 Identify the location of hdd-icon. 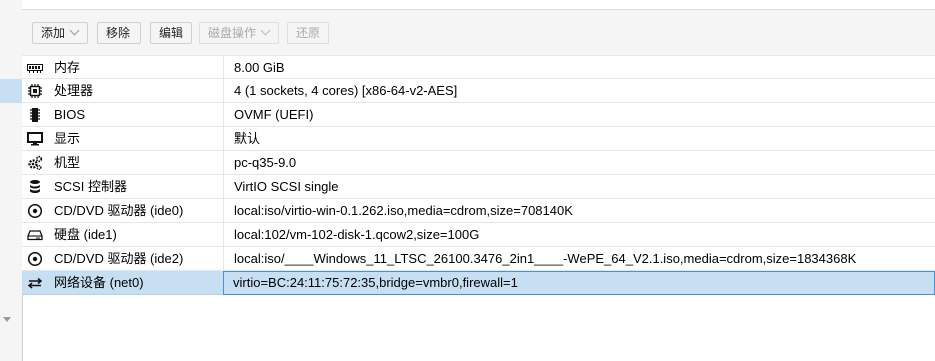
(35, 235).